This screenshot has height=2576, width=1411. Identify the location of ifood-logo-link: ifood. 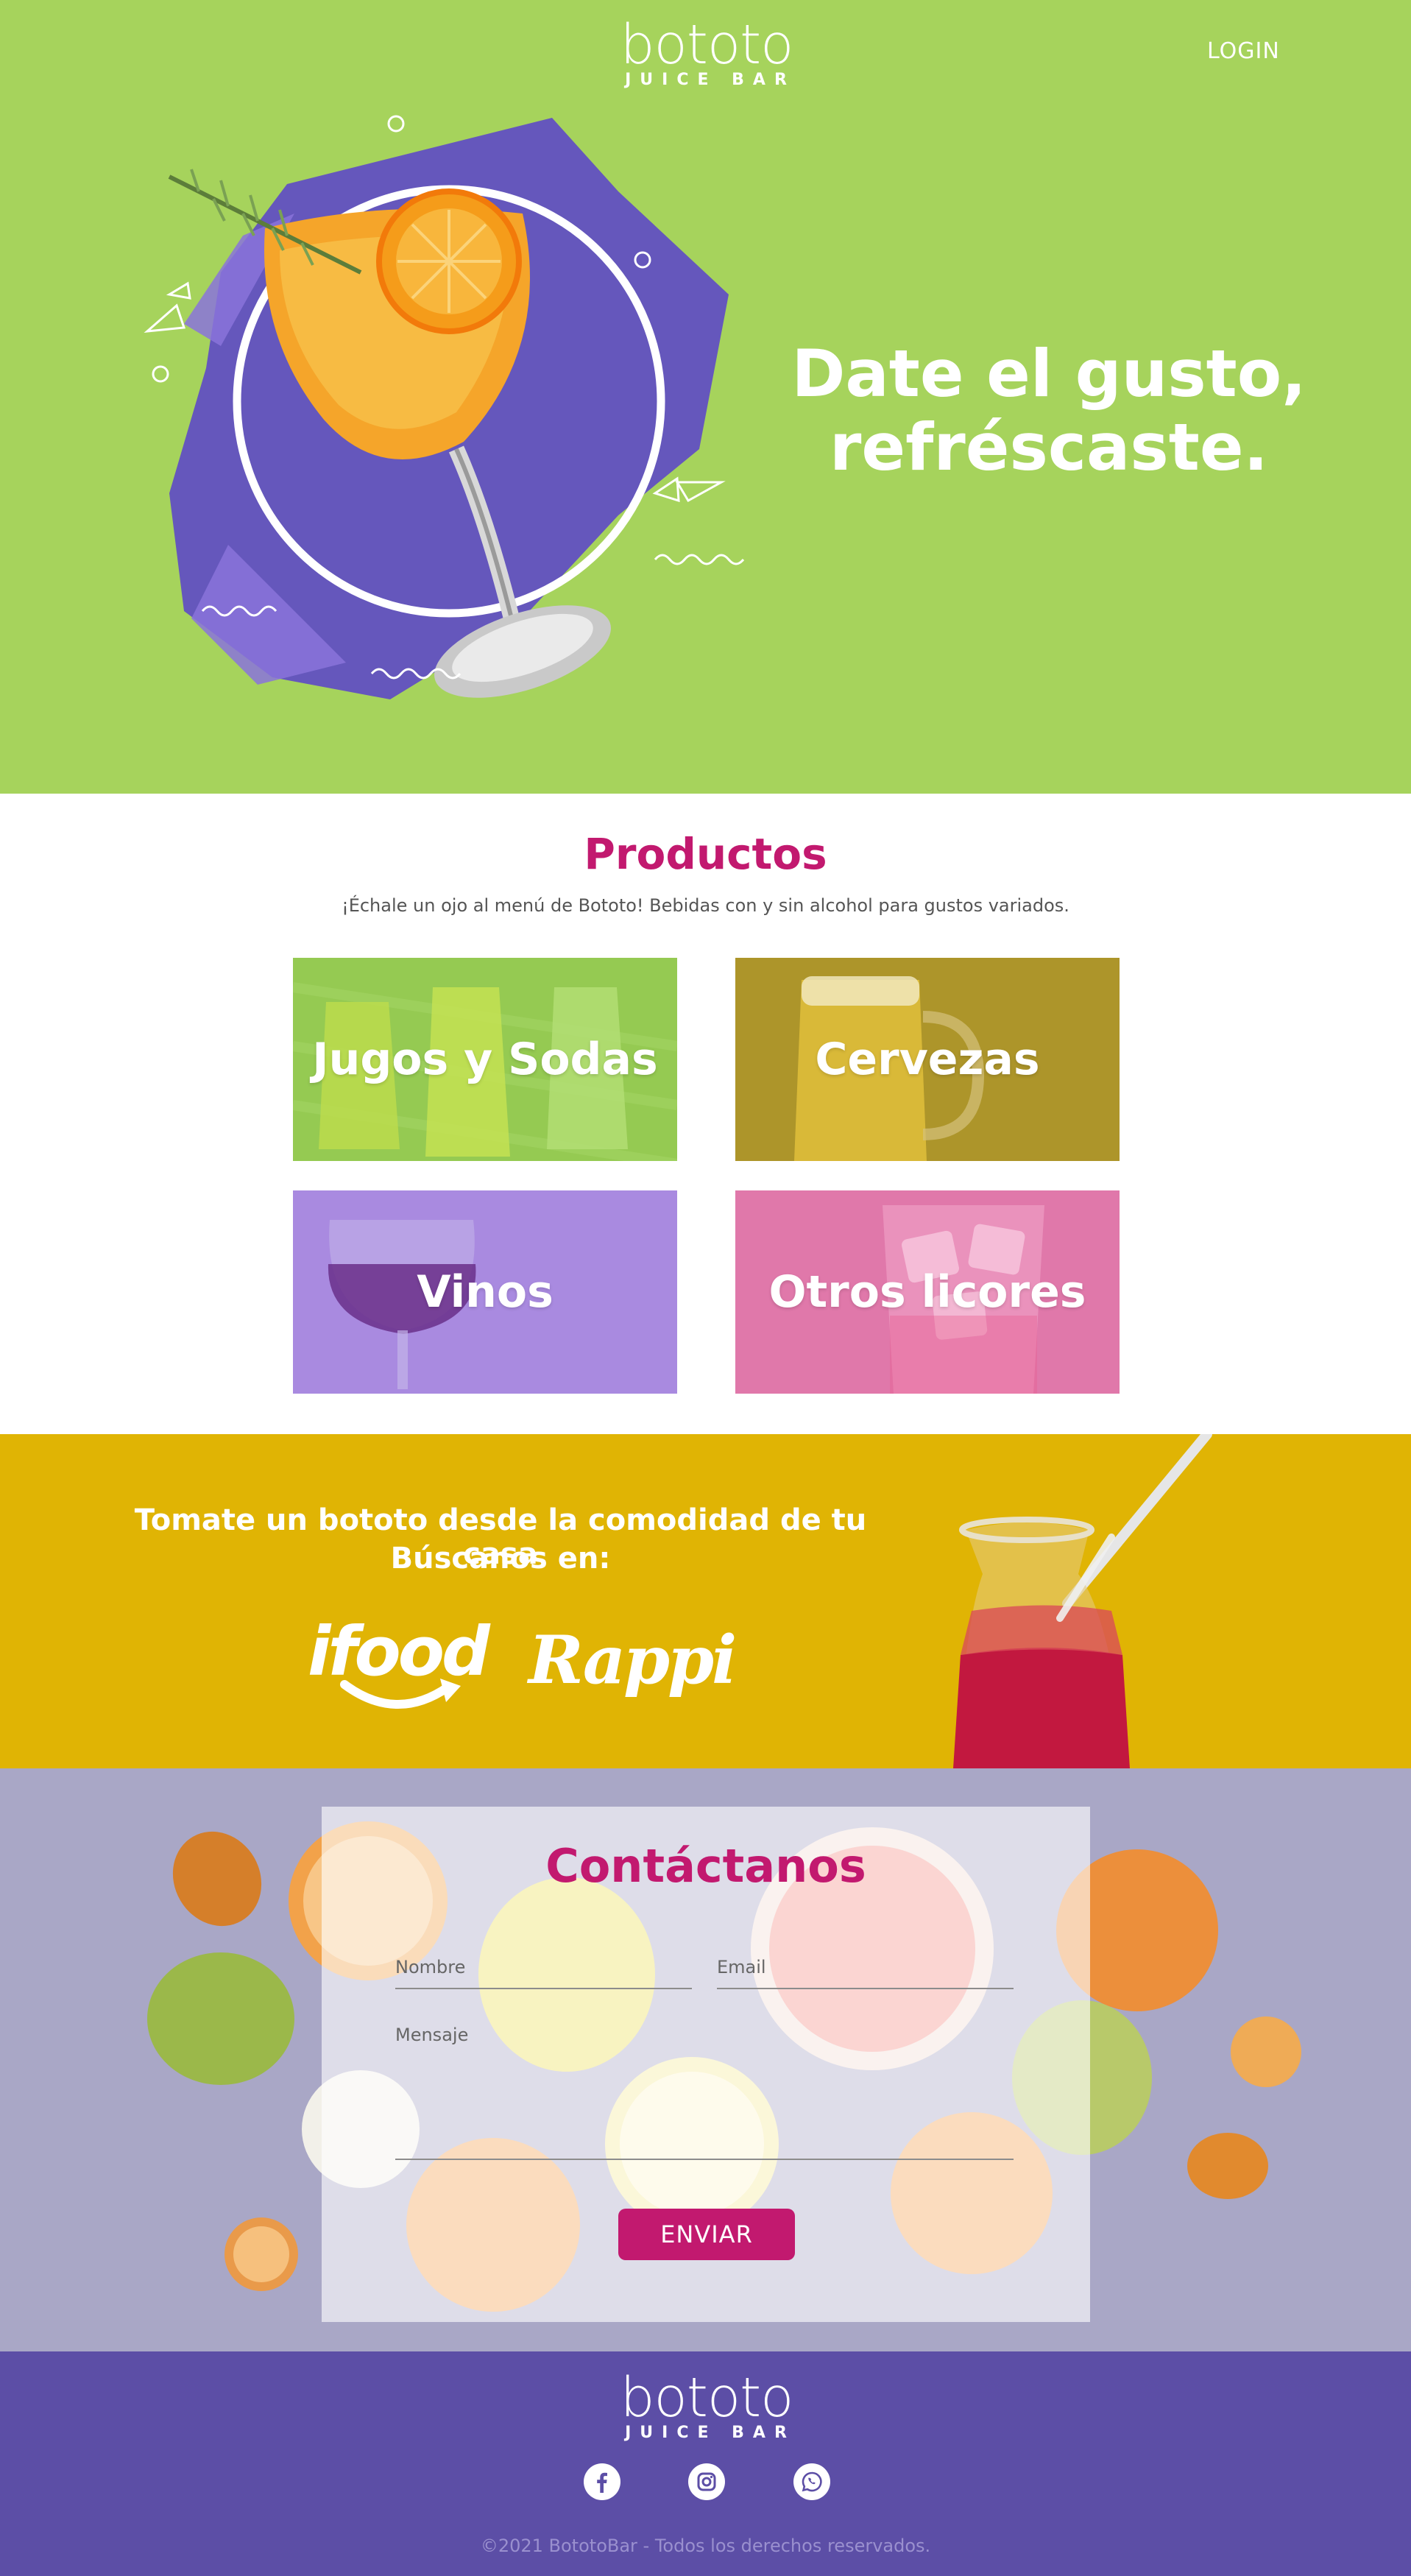
(399, 1666).